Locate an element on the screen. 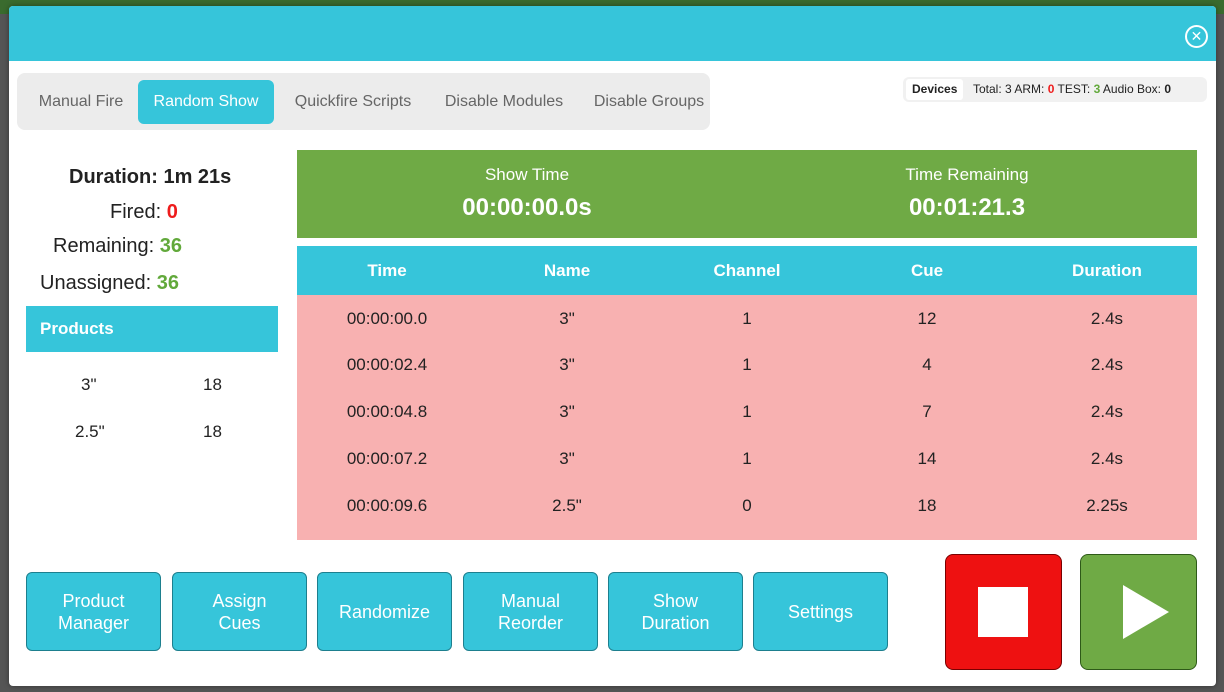 The height and width of the screenshot is (692, 1224). table-row: 00:00:09.6 2.5" 0 18 2.25s is located at coordinates (747, 507).